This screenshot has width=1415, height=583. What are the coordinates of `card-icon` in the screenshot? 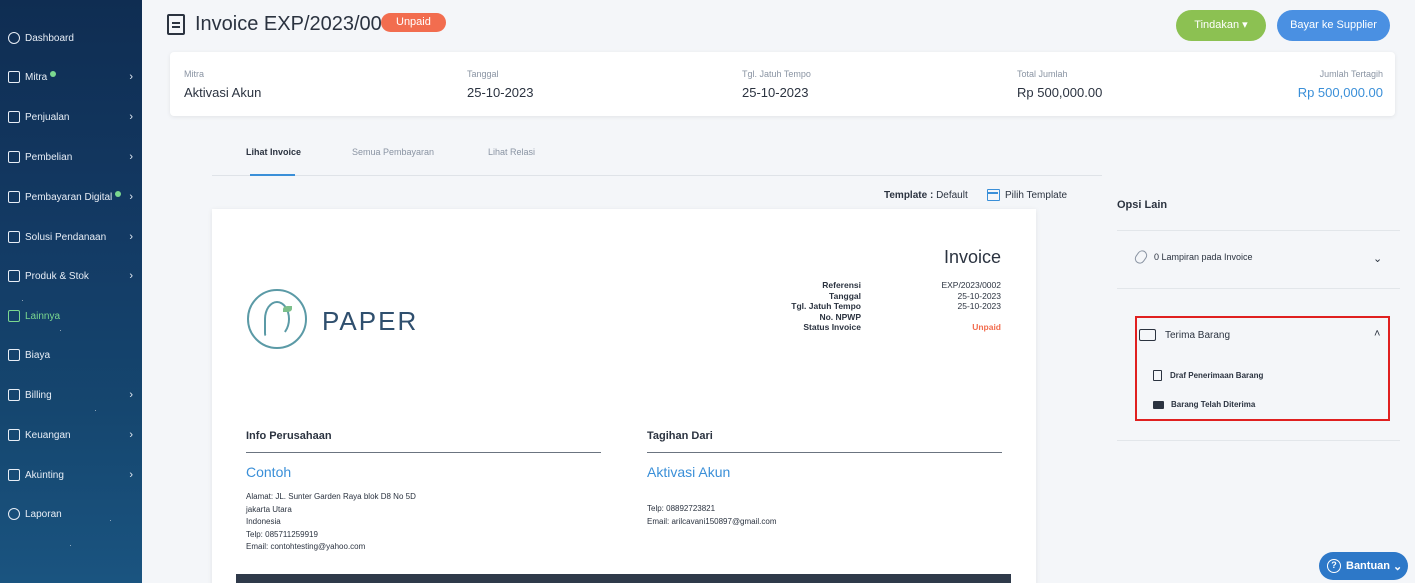 It's located at (14, 197).